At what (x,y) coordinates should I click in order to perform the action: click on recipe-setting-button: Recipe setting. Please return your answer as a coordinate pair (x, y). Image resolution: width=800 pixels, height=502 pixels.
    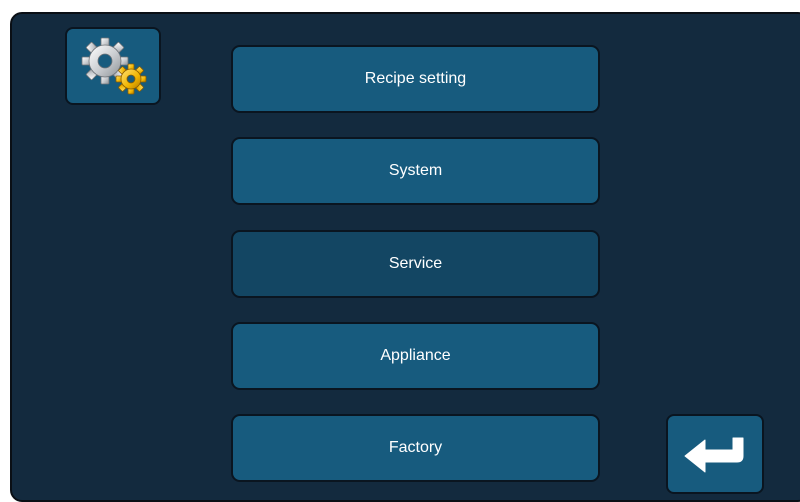
    Looking at the image, I should click on (415, 79).